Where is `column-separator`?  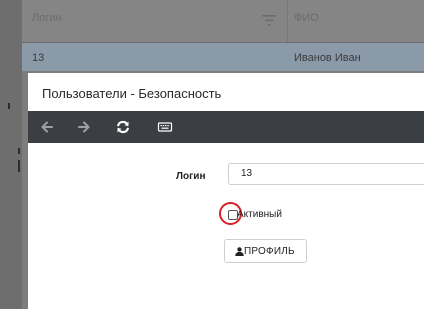 column-separator is located at coordinates (287, 21).